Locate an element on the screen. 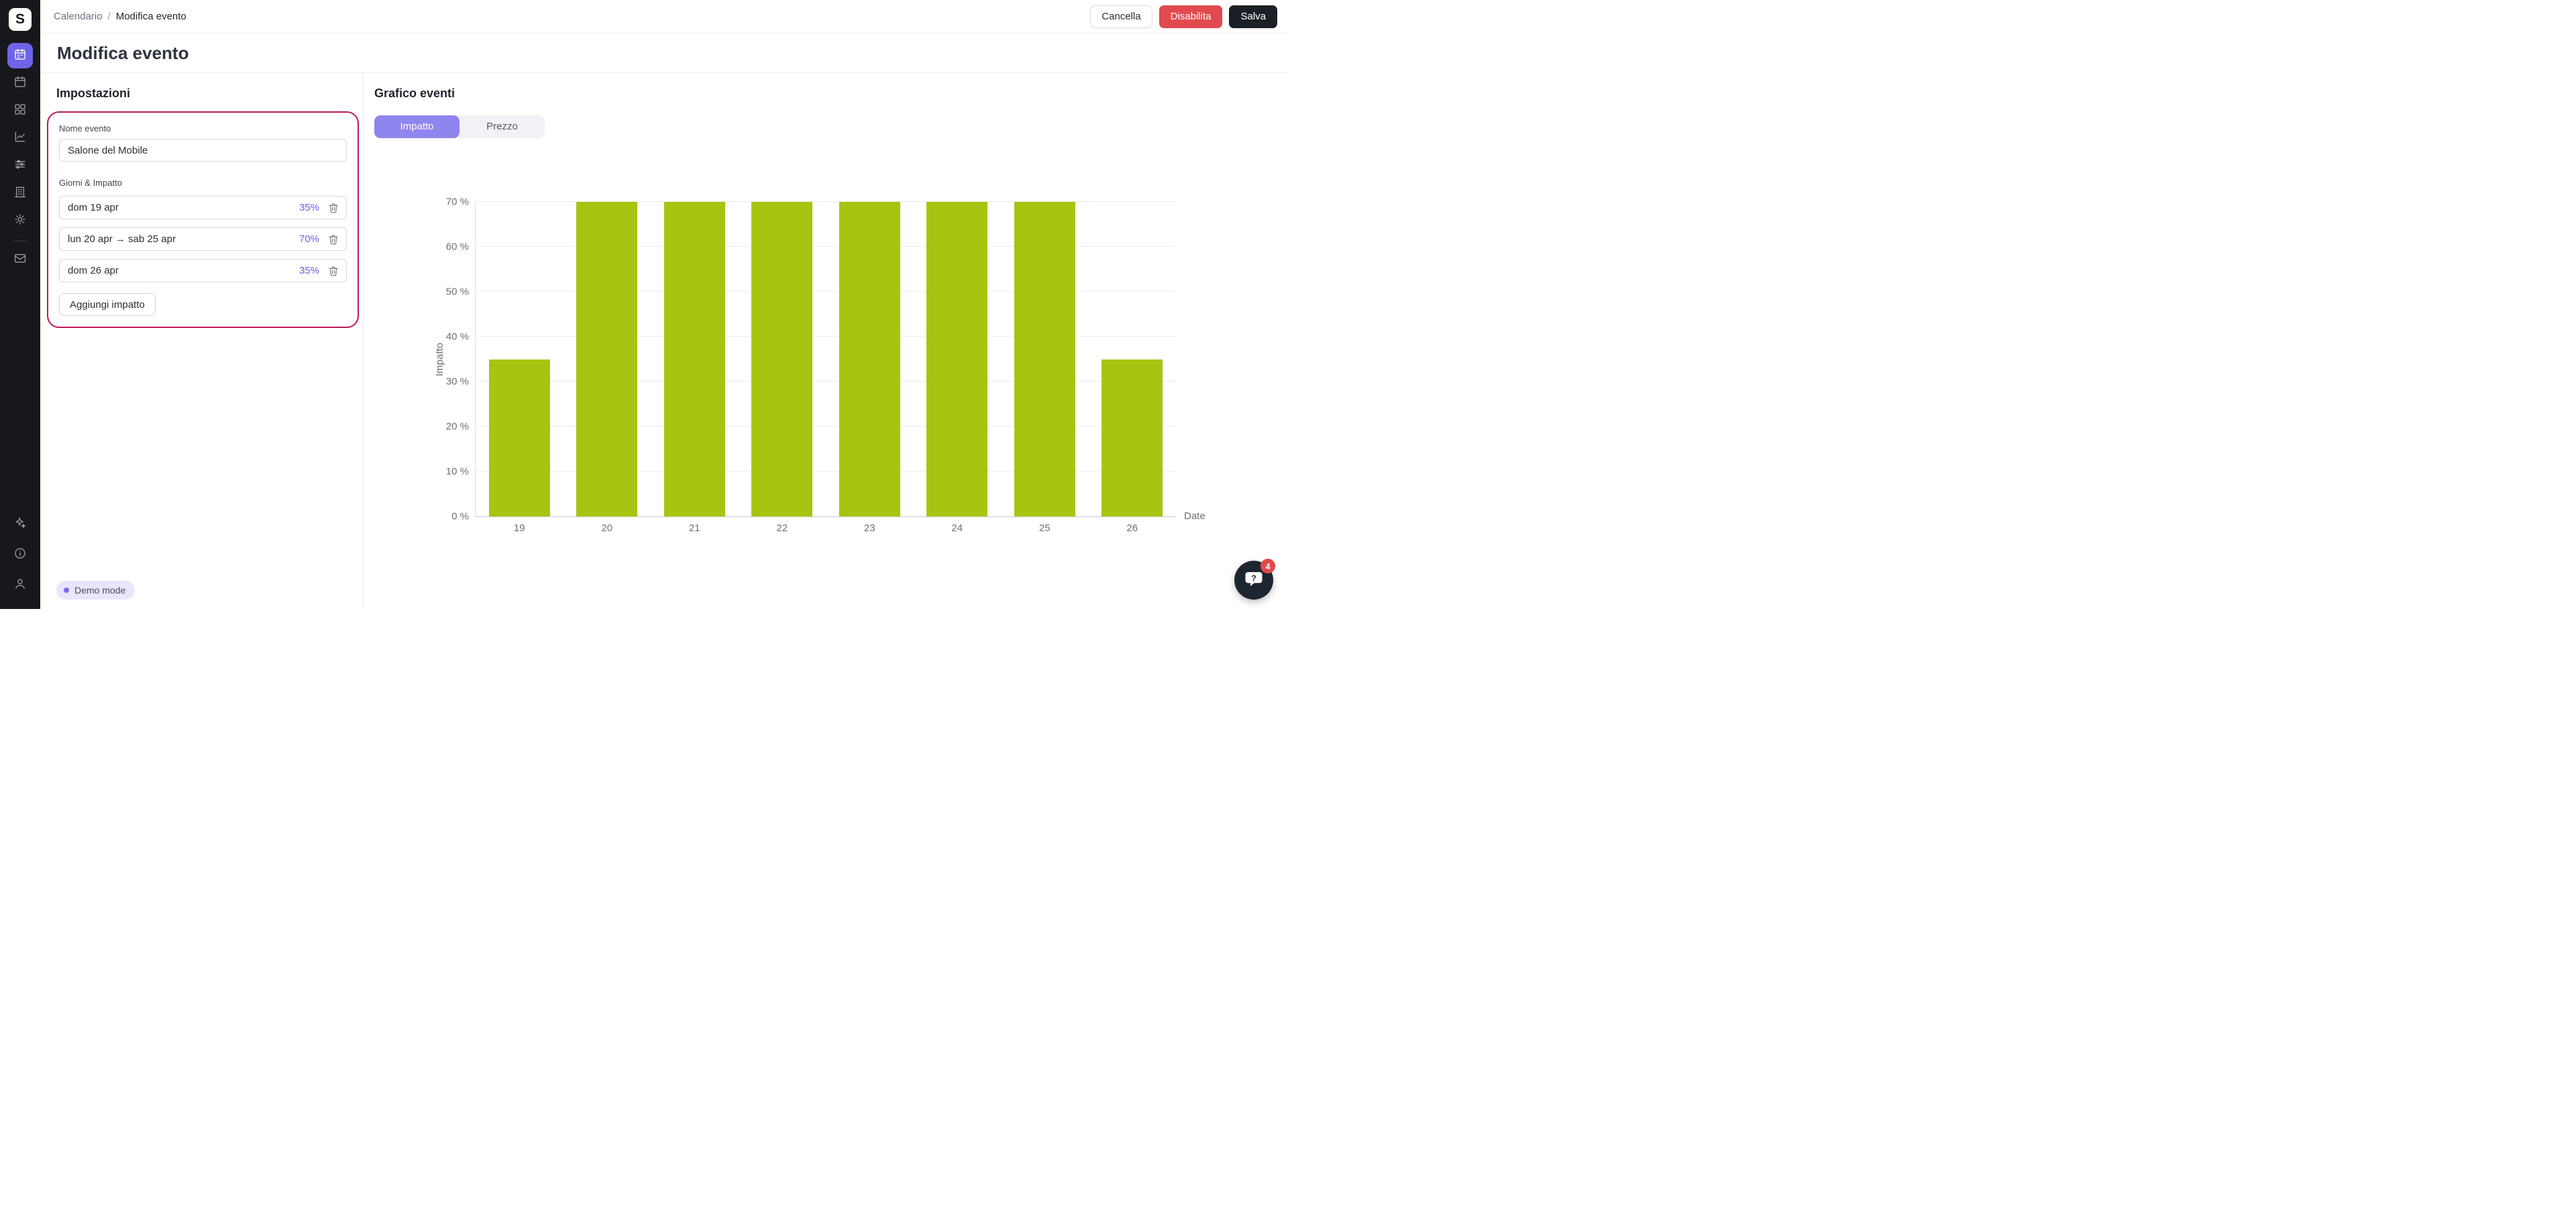  sidebar-item-mail is located at coordinates (20, 259).